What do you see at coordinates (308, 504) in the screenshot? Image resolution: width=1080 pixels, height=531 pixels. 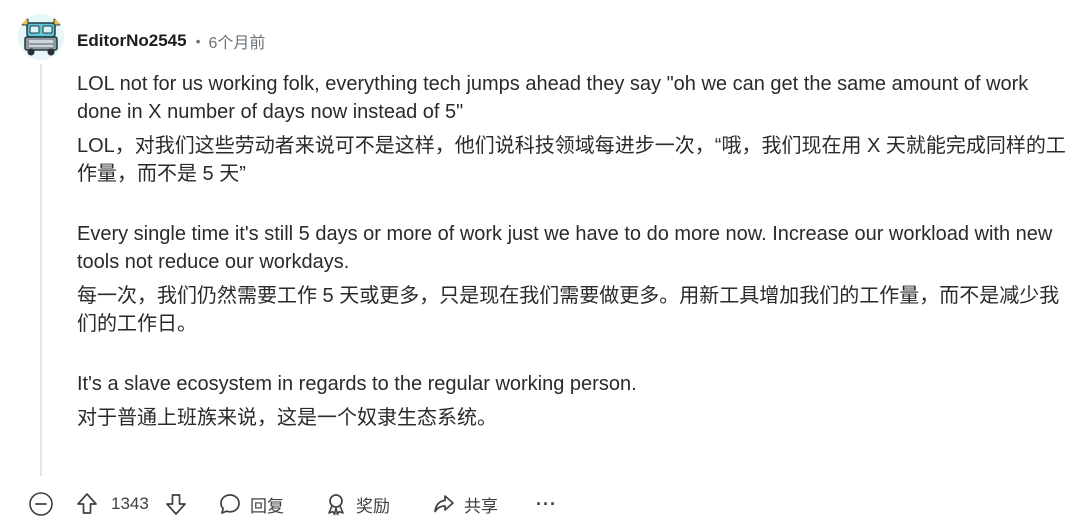 I see `comment-action-bar: 1343 回复 奖励 共享 ···` at bounding box center [308, 504].